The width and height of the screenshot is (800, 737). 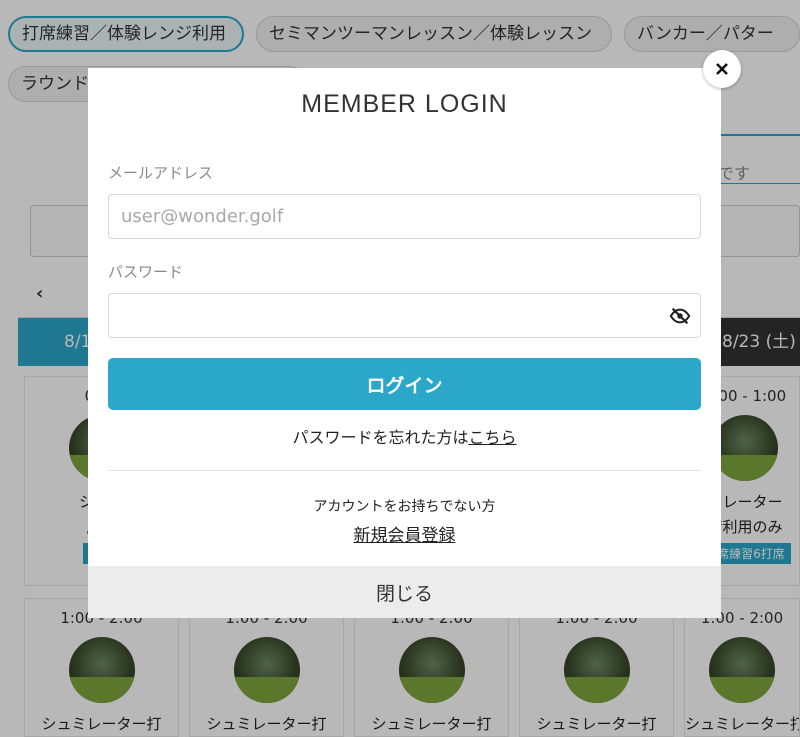 I want to click on forgot-password-text: パスワードを忘れた方は, so click(x=380, y=437).